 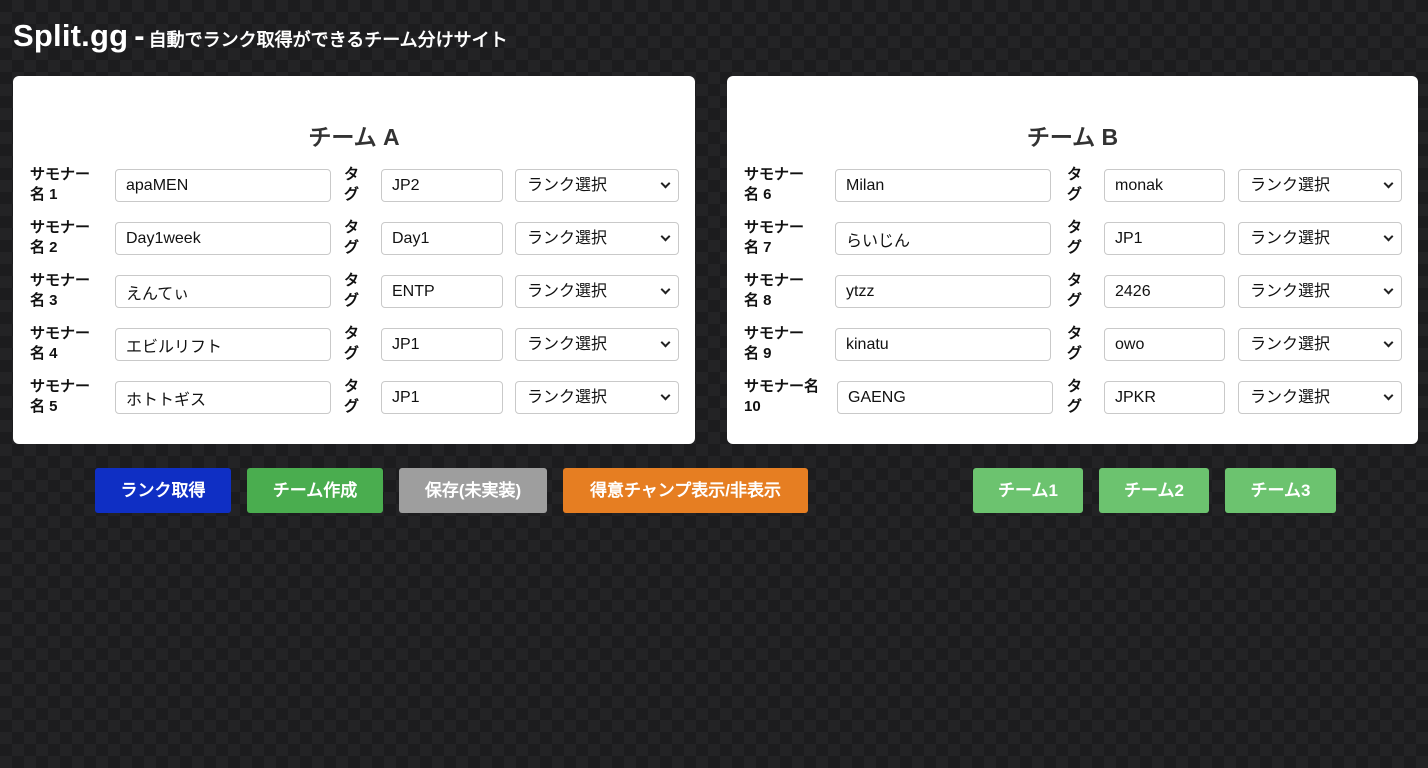 What do you see at coordinates (774, 343) in the screenshot?
I see `summoner-label-9: サモナー名 9` at bounding box center [774, 343].